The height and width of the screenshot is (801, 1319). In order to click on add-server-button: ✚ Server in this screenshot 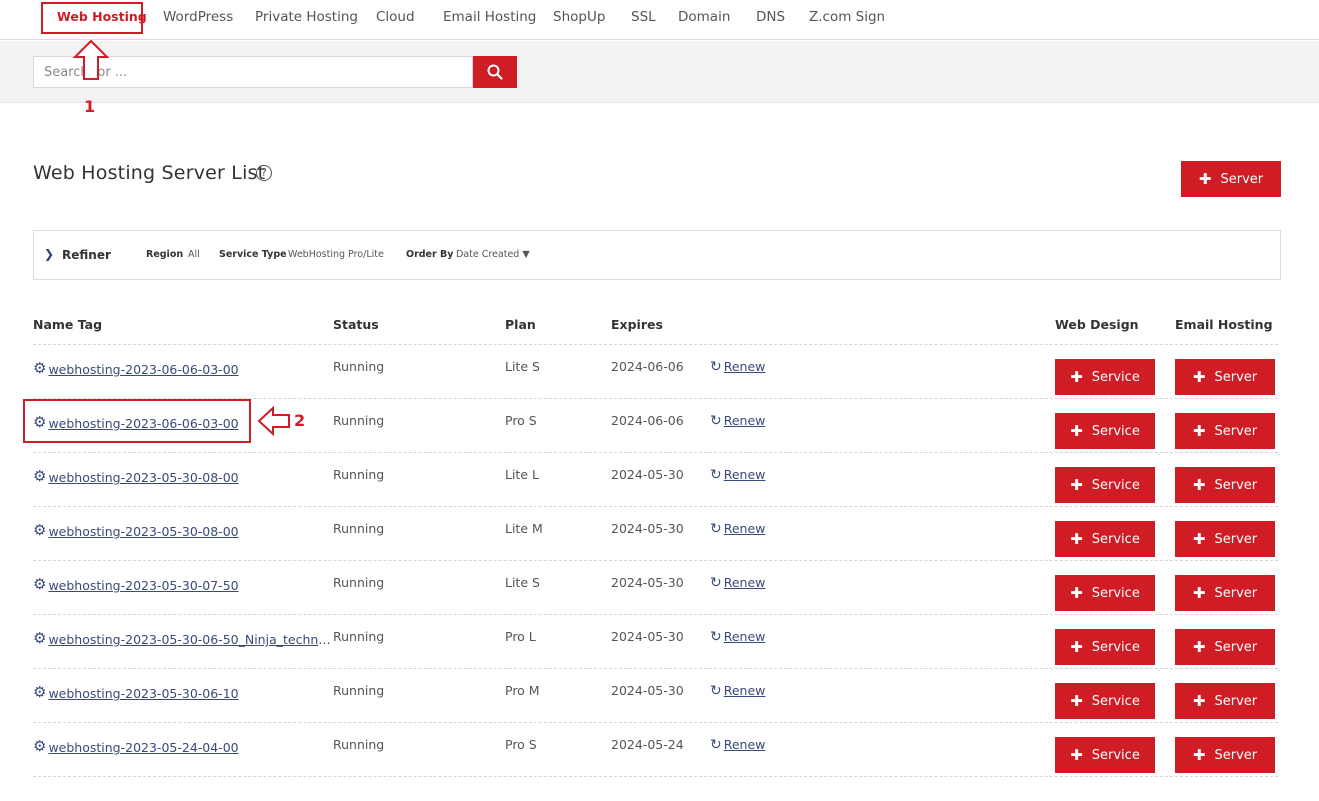, I will do `click(1231, 179)`.